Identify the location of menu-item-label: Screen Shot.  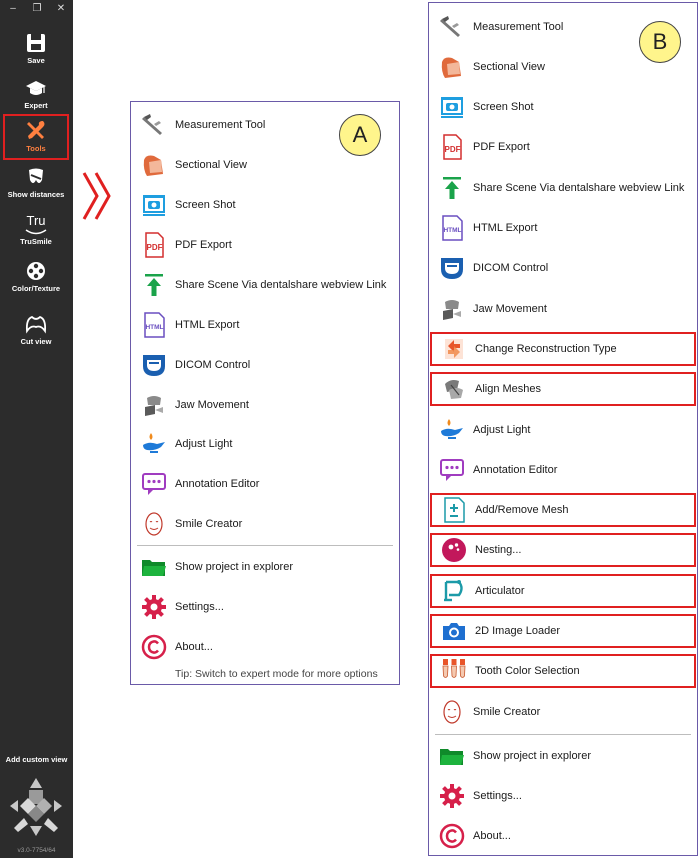
(503, 107).